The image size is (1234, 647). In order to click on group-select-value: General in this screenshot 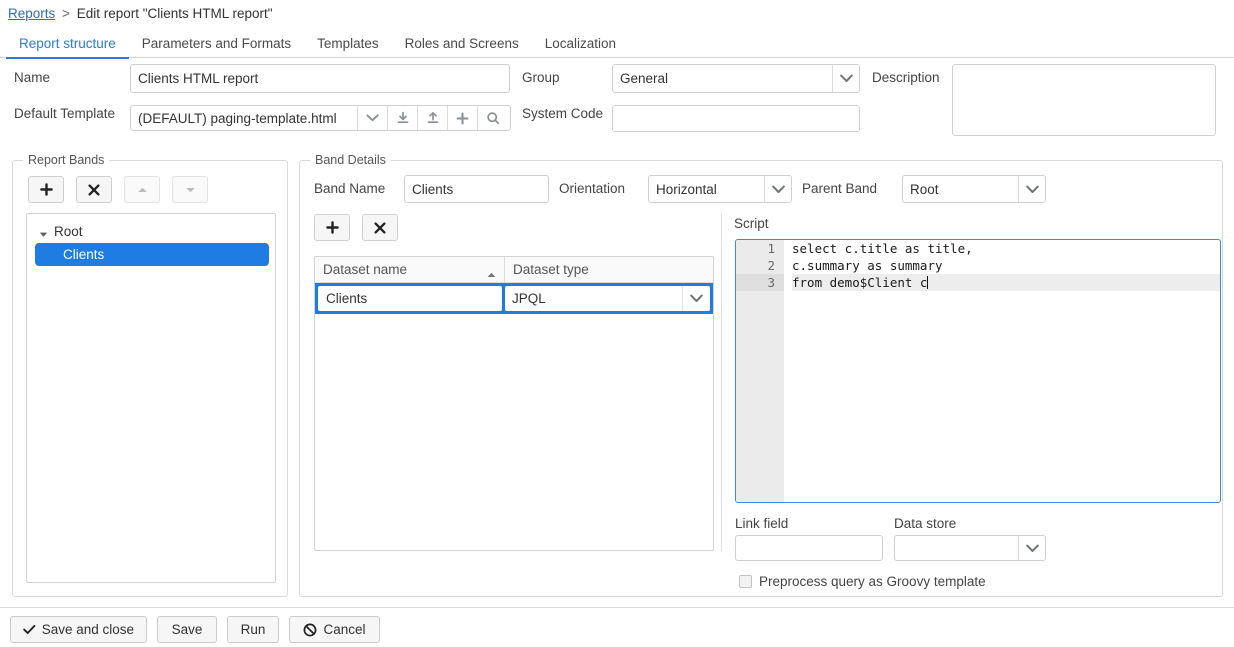, I will do `click(644, 78)`.